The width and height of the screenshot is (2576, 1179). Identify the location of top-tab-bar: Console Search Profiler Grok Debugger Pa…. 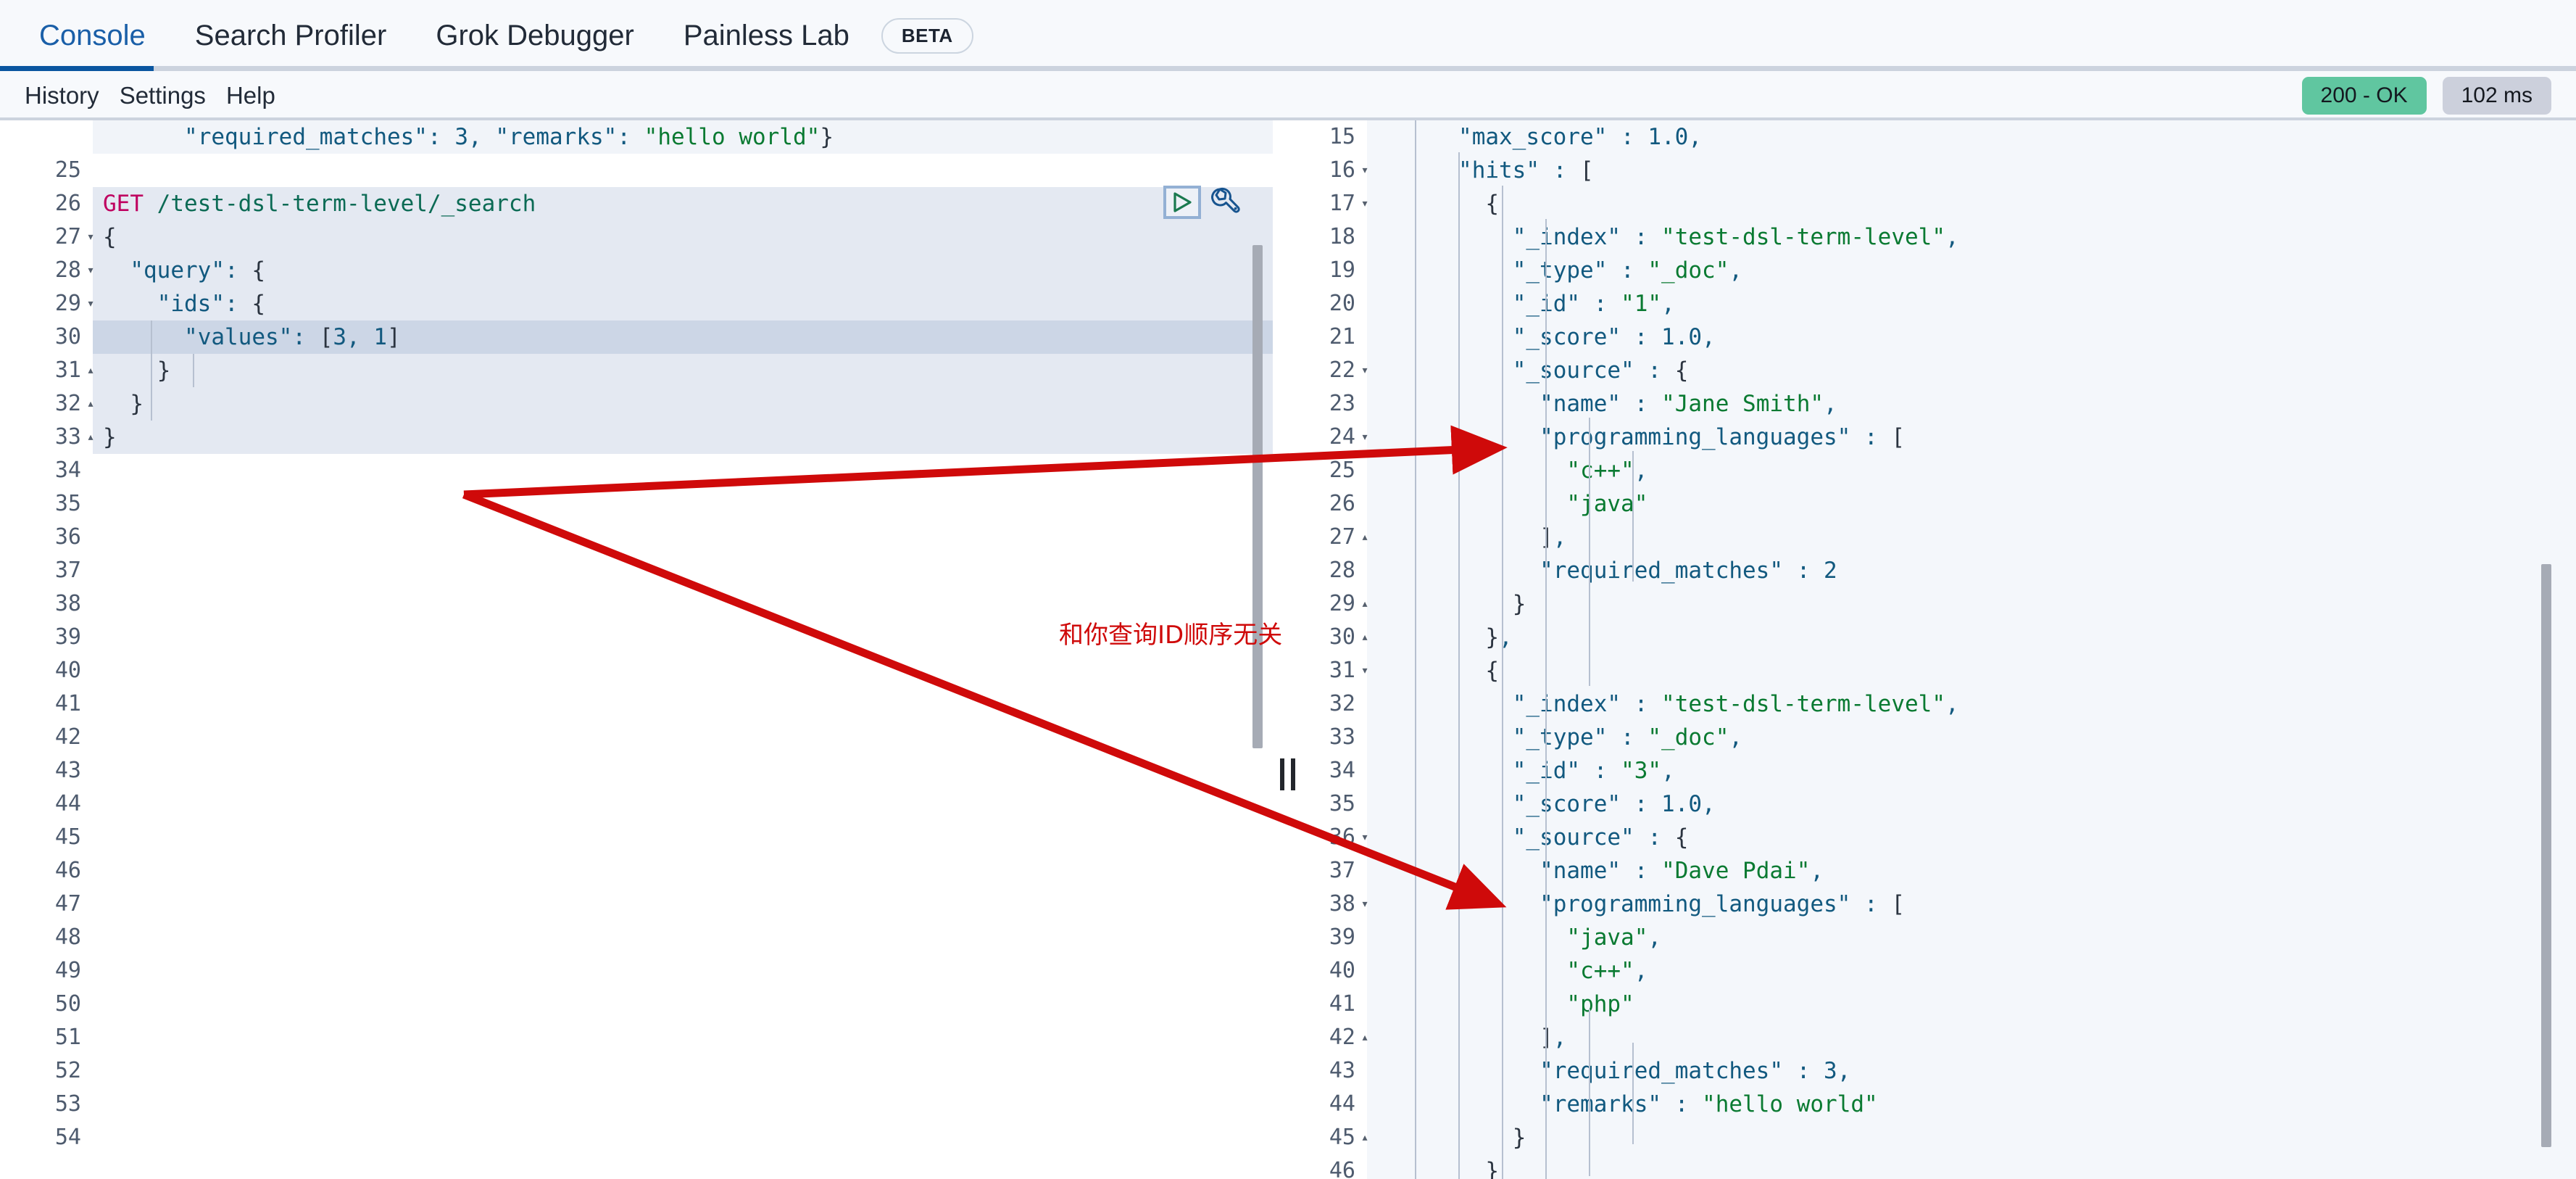
(1288, 35).